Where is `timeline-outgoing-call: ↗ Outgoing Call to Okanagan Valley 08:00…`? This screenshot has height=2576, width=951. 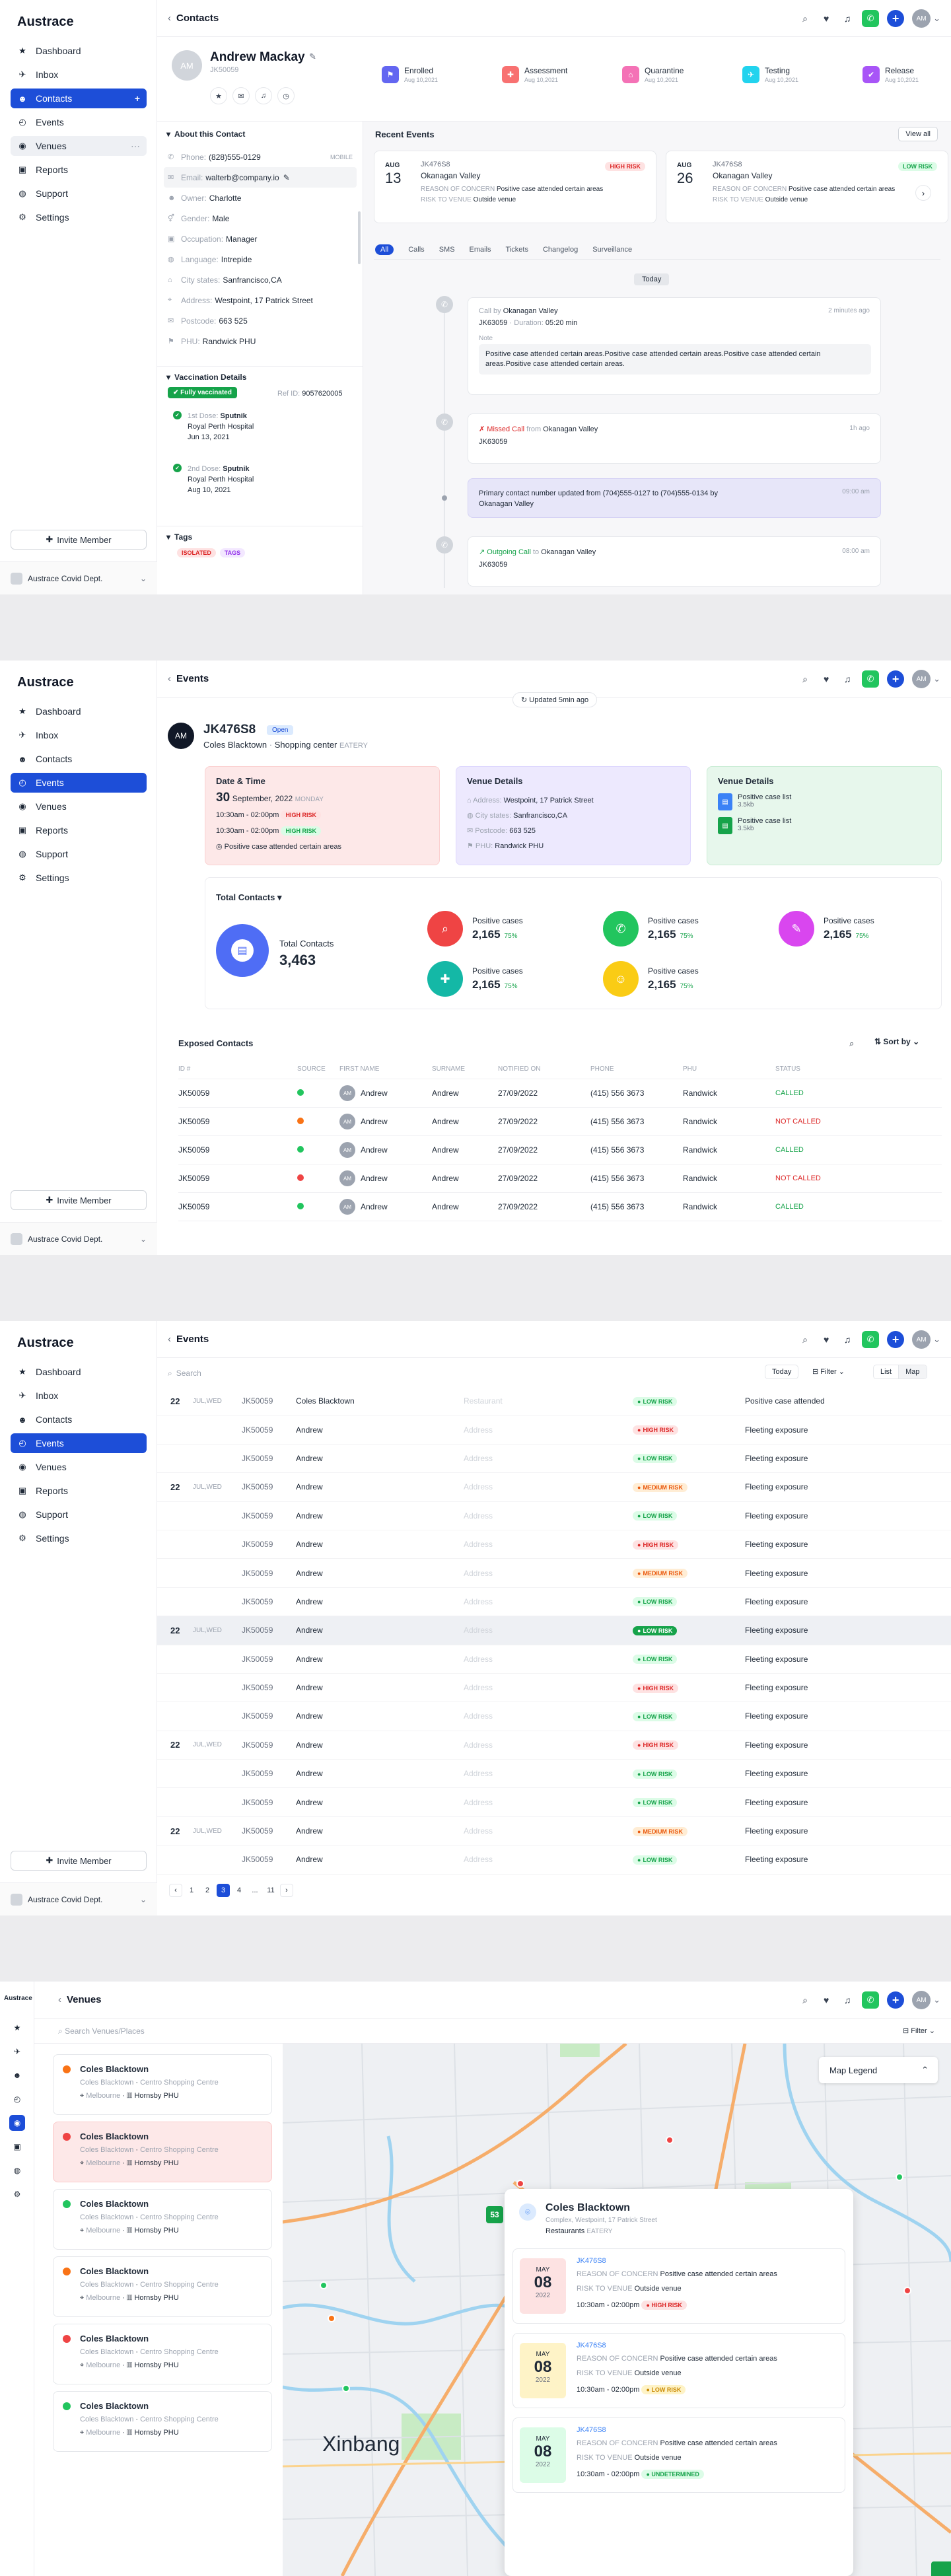
timeline-outgoing-call: ↗ Outgoing Call to Okanagan Valley 08:00… is located at coordinates (674, 561).